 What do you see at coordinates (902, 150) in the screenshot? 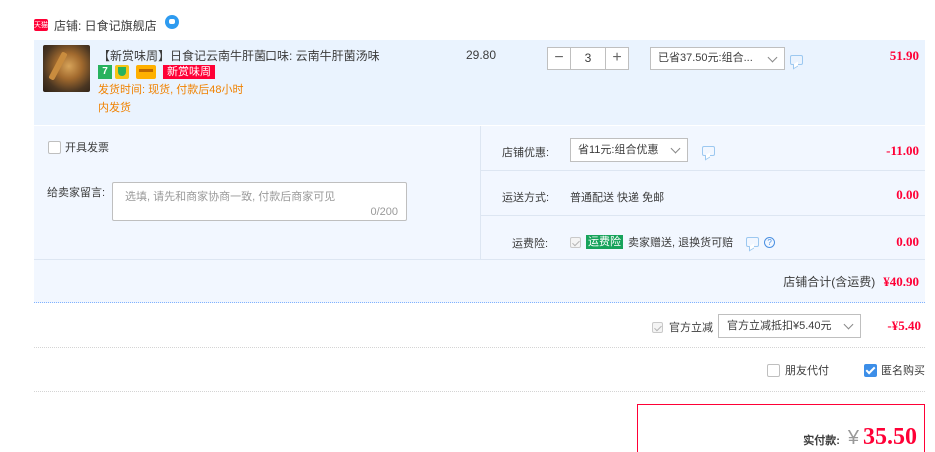
I see `shop-discount-amount: -11.00` at bounding box center [902, 150].